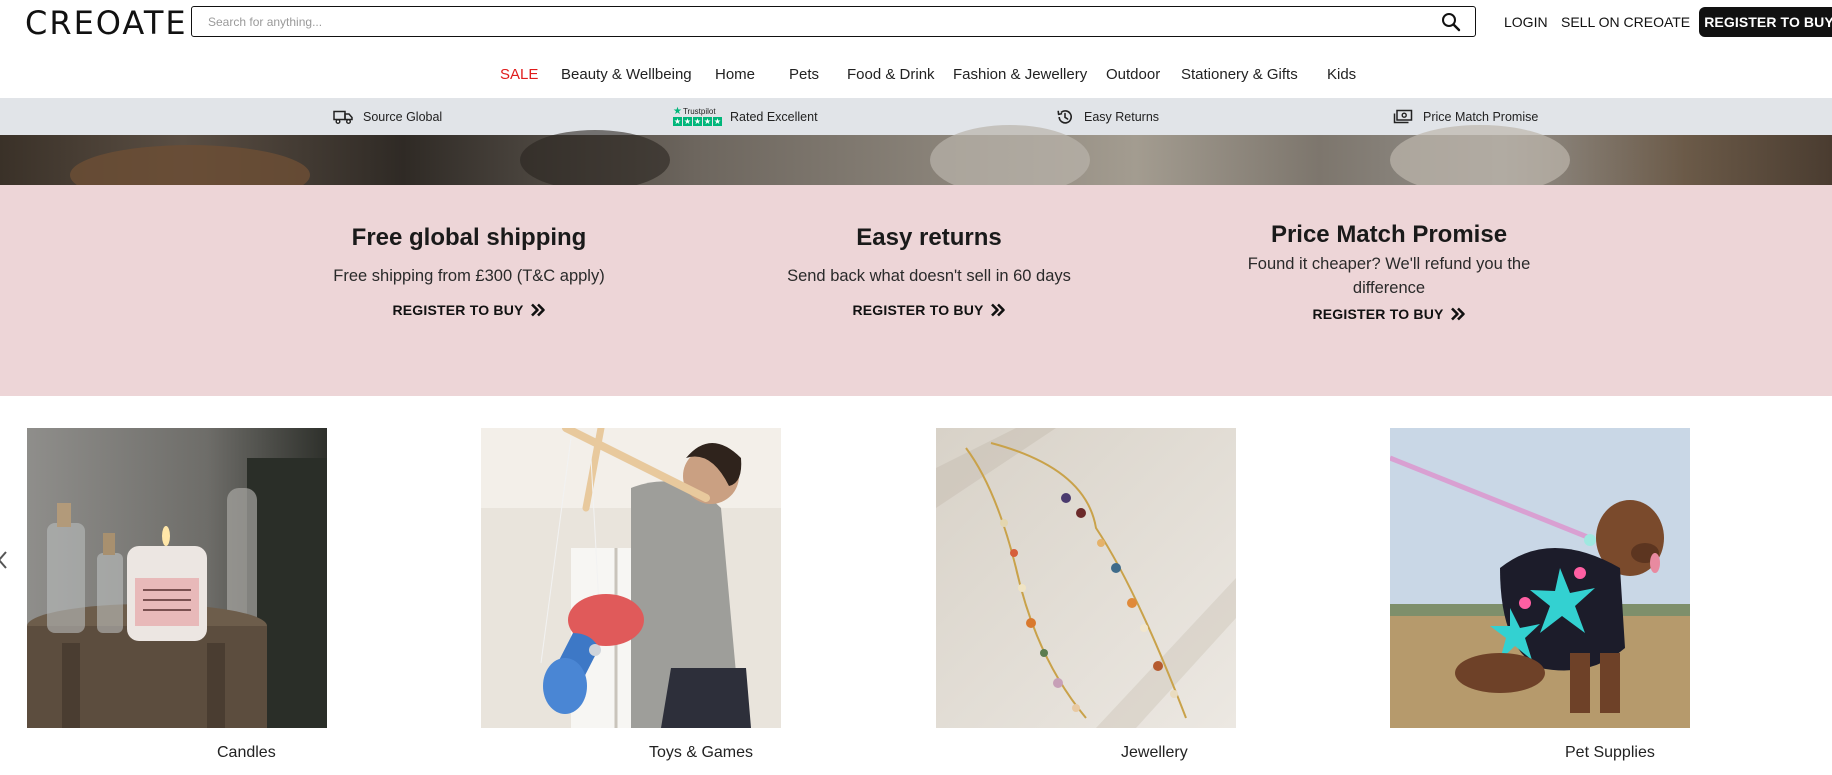 The image size is (1832, 775). I want to click on search-icon, so click(1451, 22).